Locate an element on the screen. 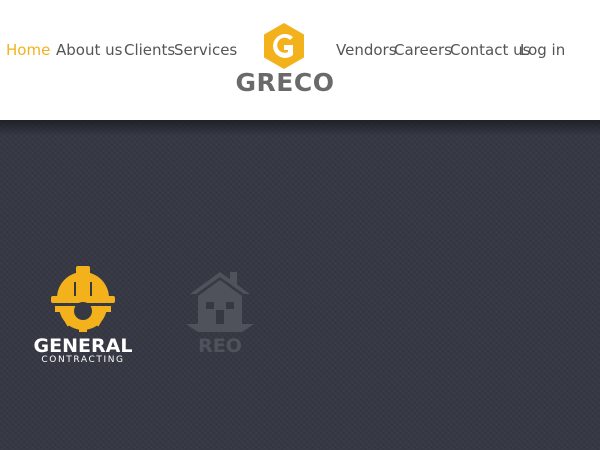 The image size is (600, 450). nav-log-in: Log in is located at coordinates (542, 50).